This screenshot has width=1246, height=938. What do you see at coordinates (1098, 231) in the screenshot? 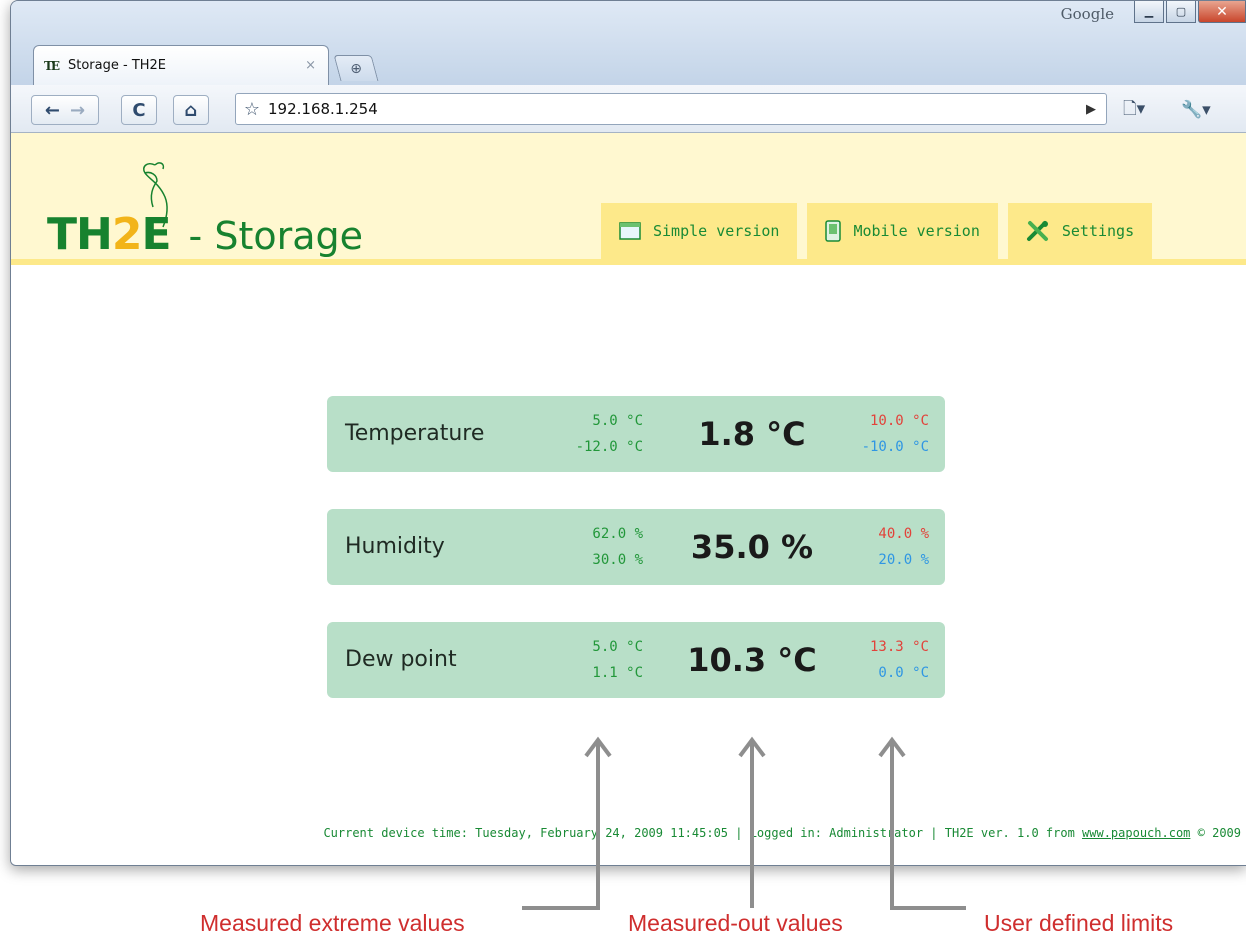
I see `menu-label: Settings` at bounding box center [1098, 231].